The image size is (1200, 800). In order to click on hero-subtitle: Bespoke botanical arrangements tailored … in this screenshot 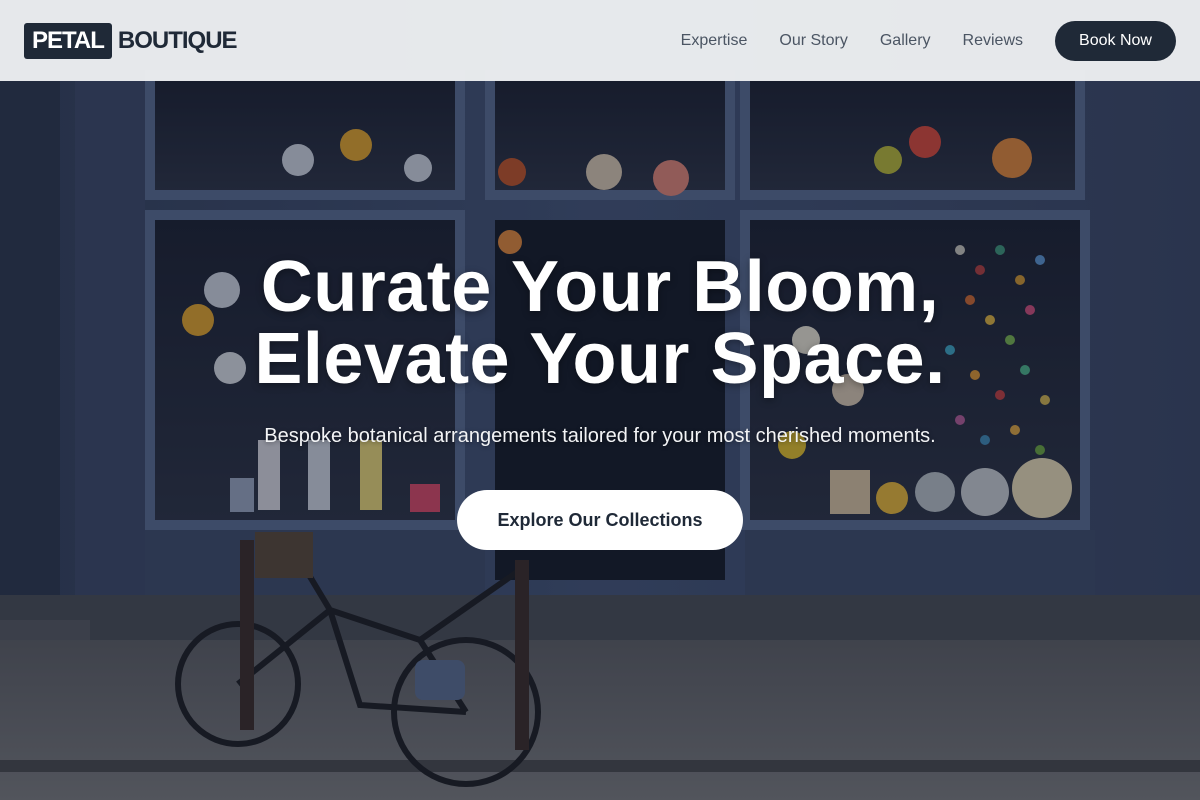, I will do `click(600, 436)`.